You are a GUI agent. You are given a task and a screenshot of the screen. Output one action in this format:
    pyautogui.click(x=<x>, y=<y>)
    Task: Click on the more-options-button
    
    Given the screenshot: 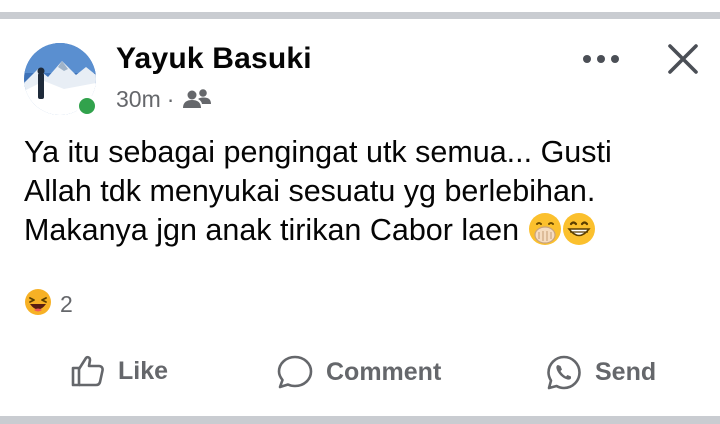 What is the action you would take?
    pyautogui.click(x=601, y=59)
    